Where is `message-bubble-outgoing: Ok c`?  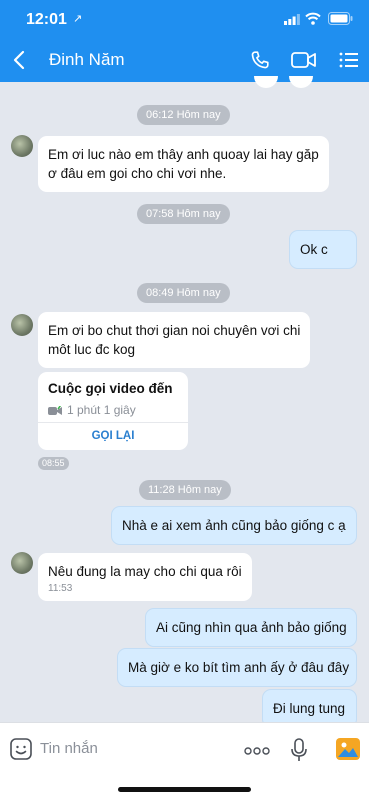 message-bubble-outgoing: Ok c is located at coordinates (323, 249).